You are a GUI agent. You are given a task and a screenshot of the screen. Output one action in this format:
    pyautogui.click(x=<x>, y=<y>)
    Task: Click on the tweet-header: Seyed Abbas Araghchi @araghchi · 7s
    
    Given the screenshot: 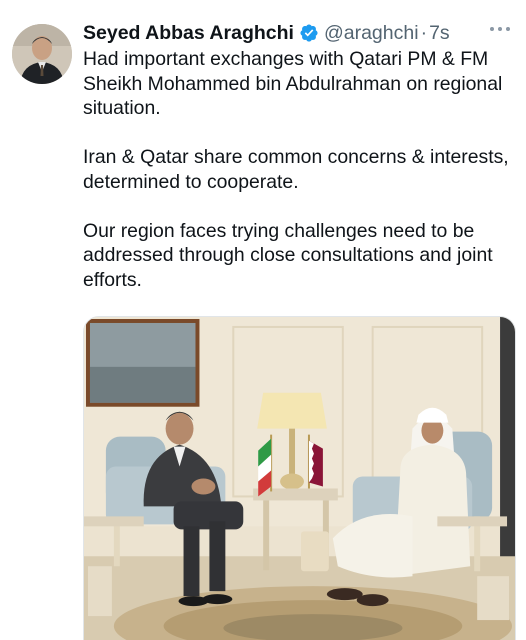 What is the action you would take?
    pyautogui.click(x=266, y=33)
    